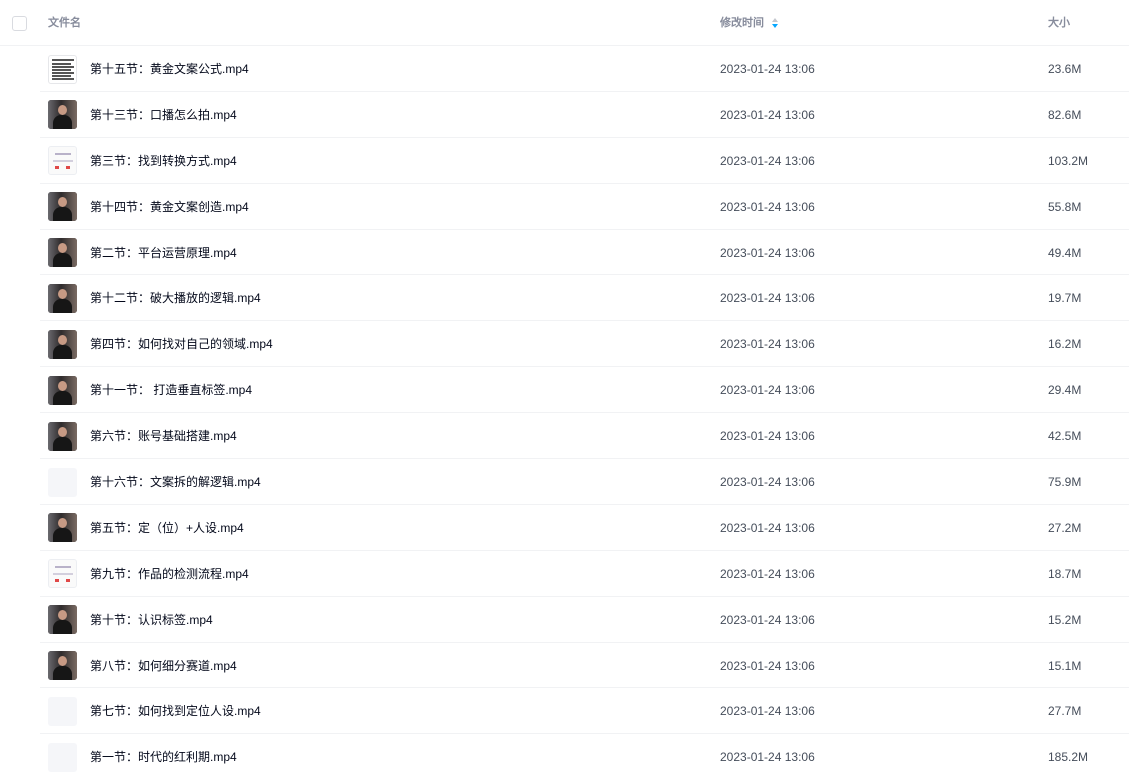 Image resolution: width=1129 pixels, height=774 pixels. I want to click on file-size: 15.2M, so click(1065, 619).